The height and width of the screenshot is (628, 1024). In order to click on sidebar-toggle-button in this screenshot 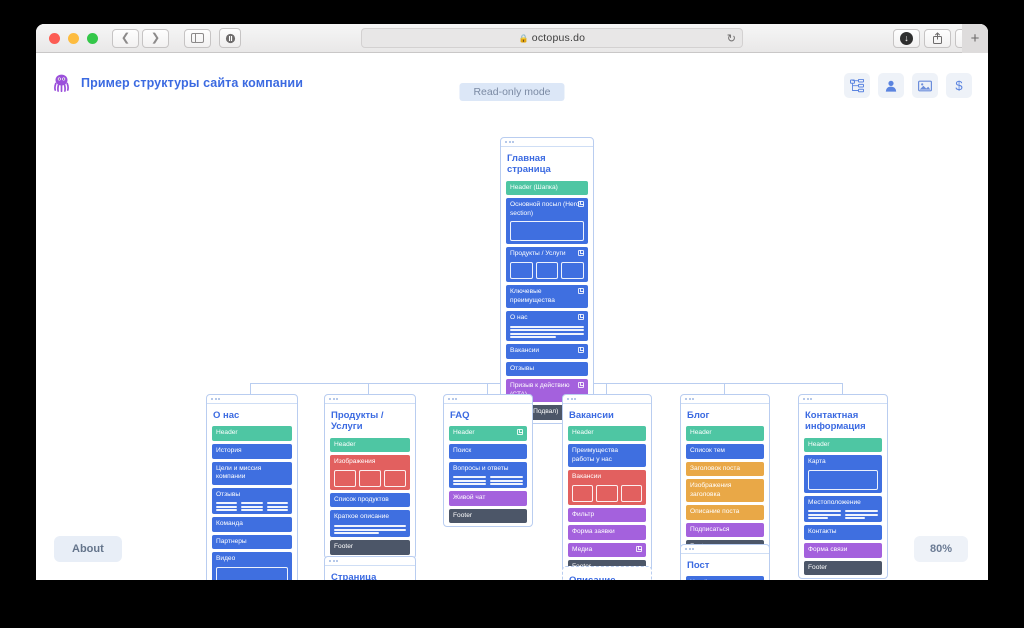, I will do `click(197, 38)`.